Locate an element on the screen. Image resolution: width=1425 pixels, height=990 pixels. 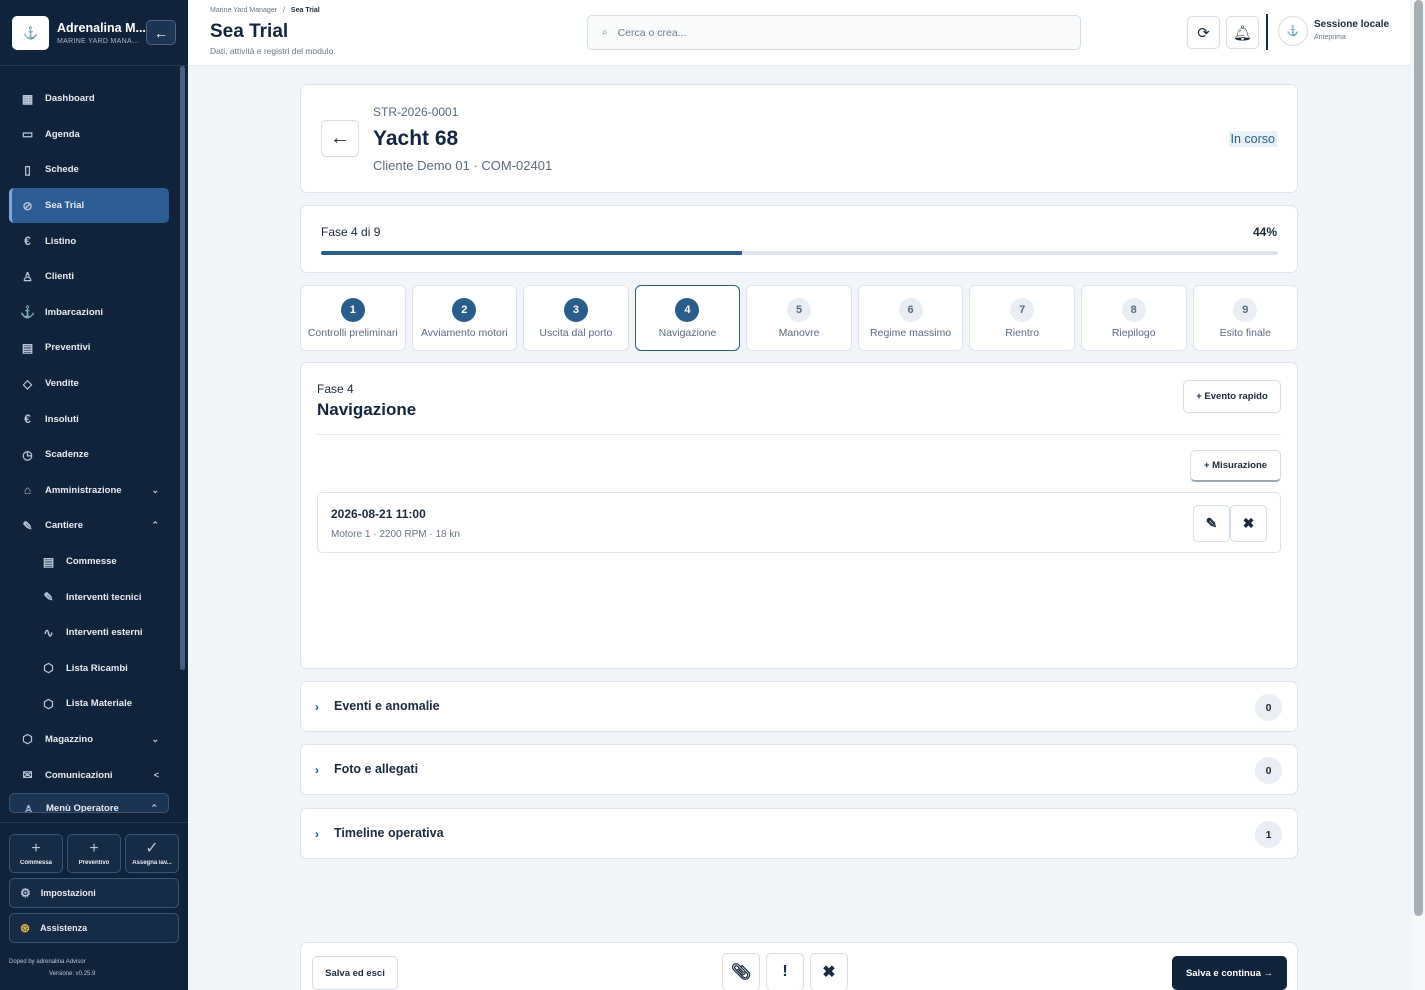
phase-step: 5 Manovre is located at coordinates (799, 318).